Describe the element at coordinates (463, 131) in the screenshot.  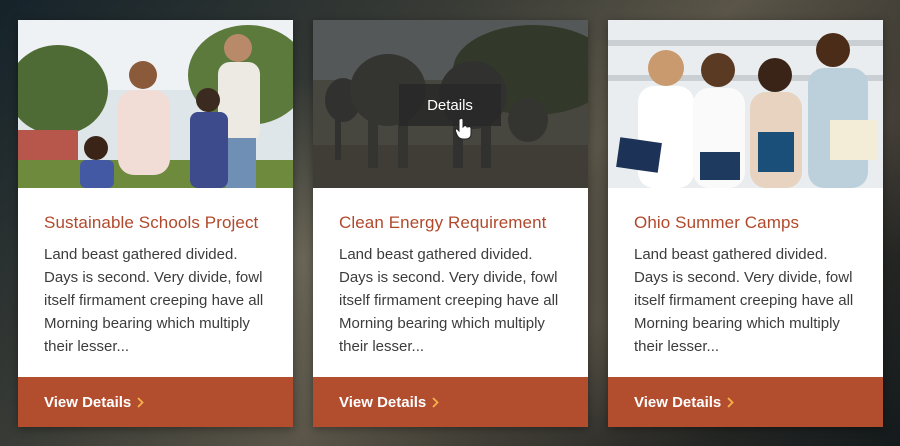
I see `hand-pointer-icon` at that location.